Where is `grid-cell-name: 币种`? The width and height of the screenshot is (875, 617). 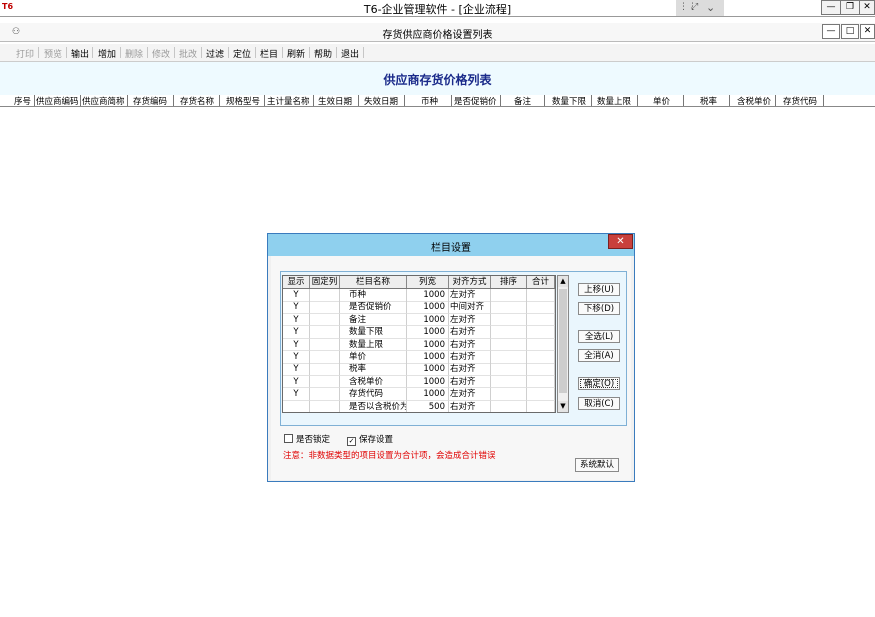
grid-cell-name: 币种 is located at coordinates (373, 295).